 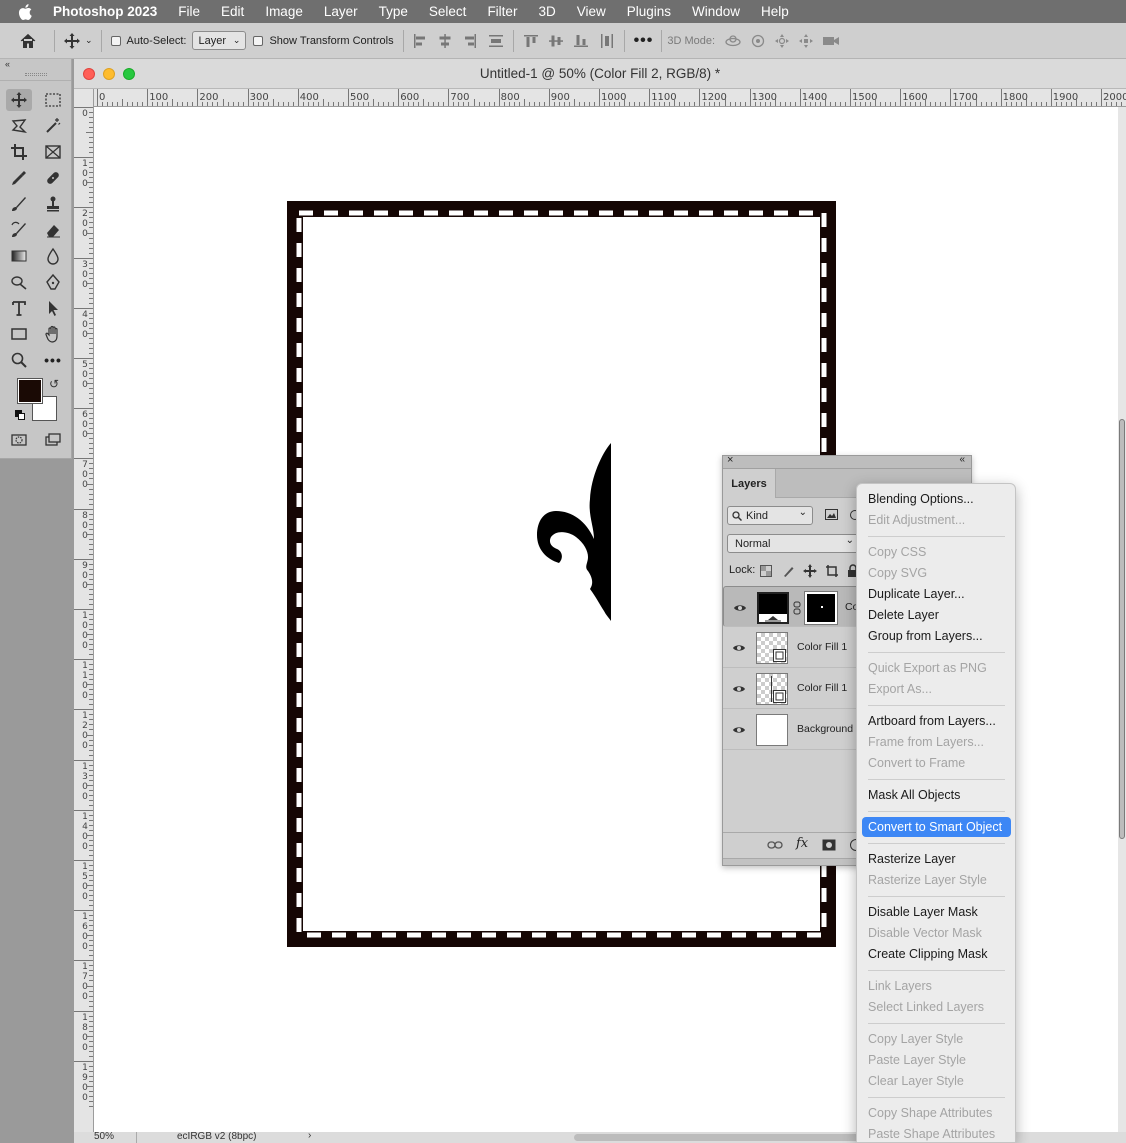 I want to click on layer-mask-thumbnail, so click(x=821, y=608).